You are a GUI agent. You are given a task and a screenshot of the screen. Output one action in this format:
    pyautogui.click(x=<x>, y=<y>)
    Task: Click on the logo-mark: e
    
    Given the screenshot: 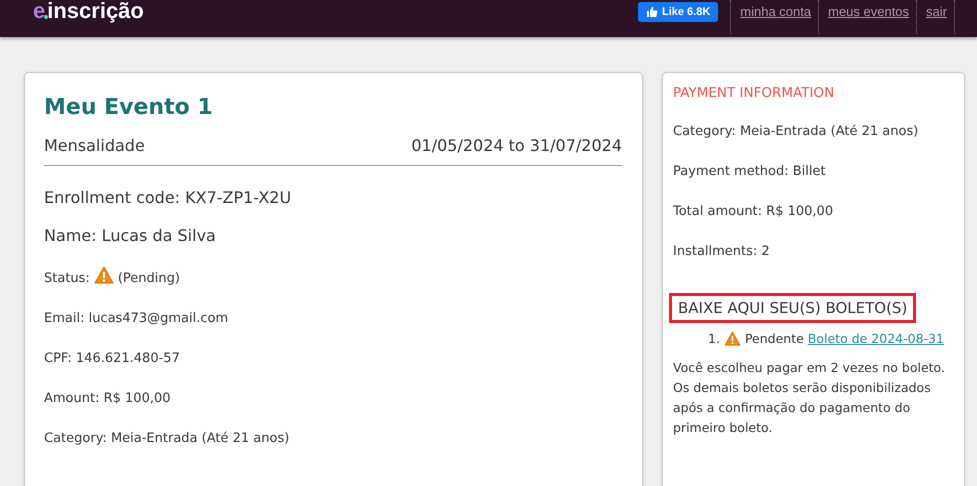 What is the action you would take?
    pyautogui.click(x=39, y=12)
    